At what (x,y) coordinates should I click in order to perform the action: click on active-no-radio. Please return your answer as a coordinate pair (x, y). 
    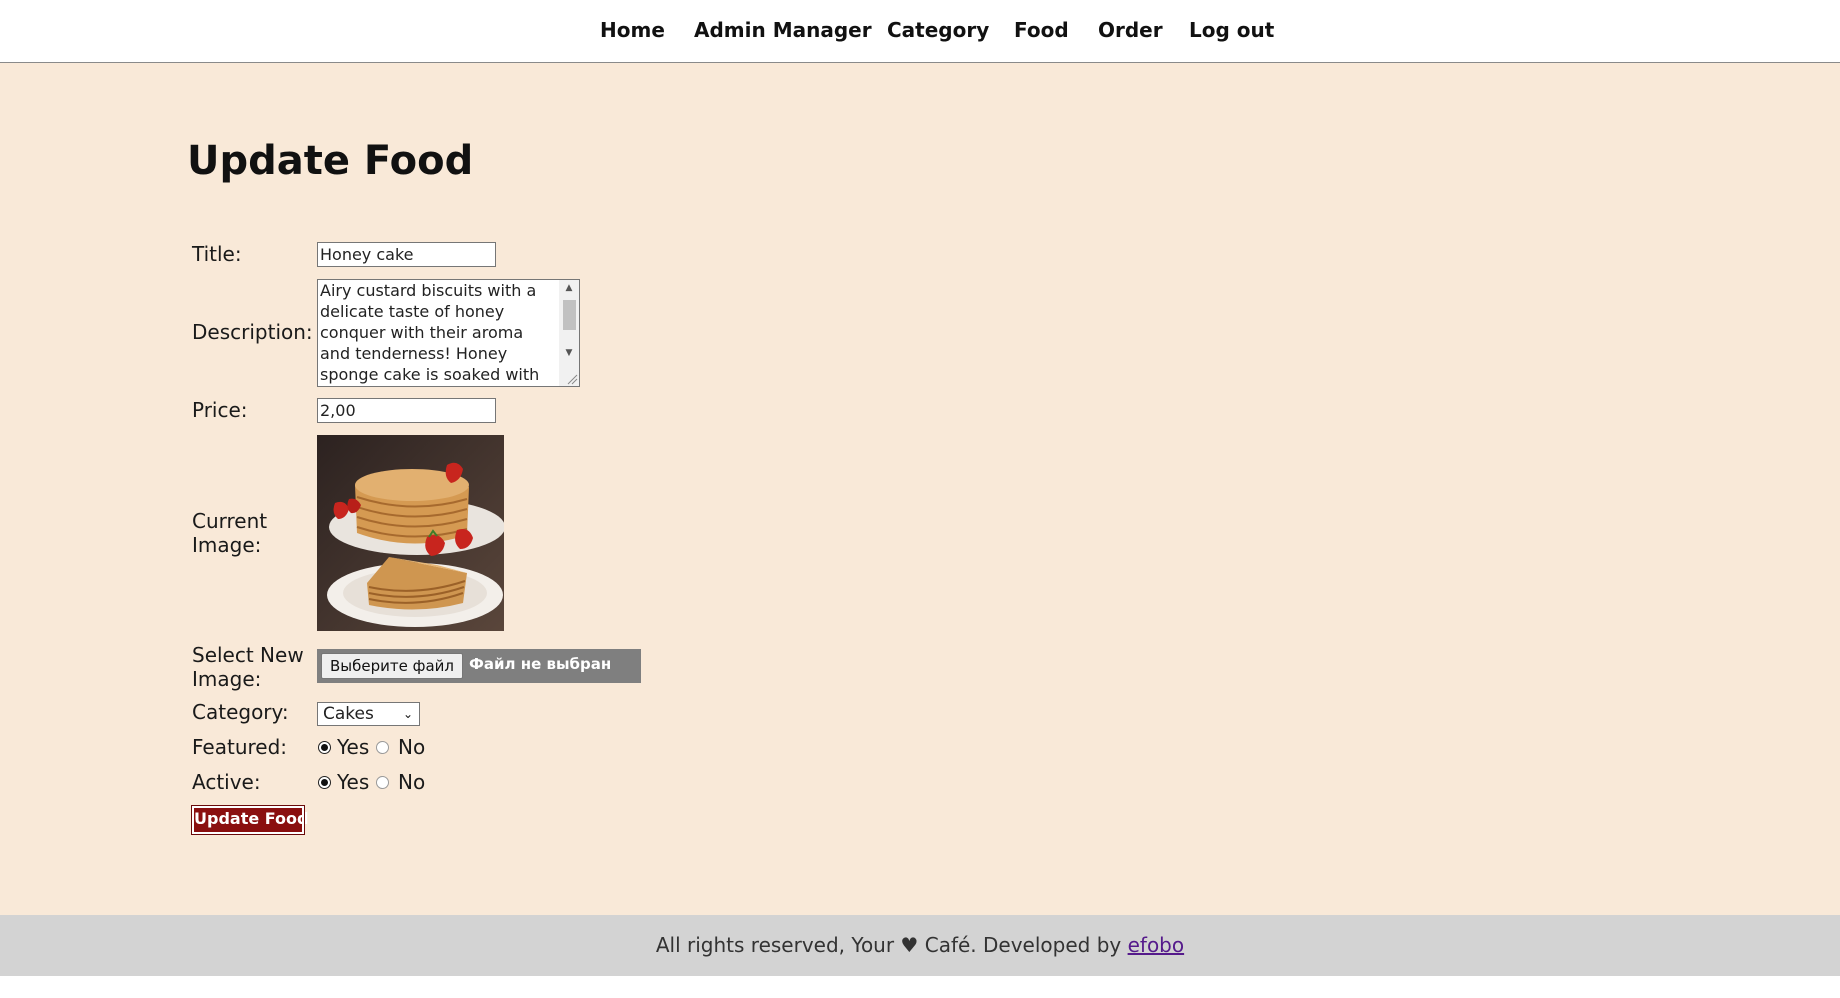
    Looking at the image, I should click on (382, 782).